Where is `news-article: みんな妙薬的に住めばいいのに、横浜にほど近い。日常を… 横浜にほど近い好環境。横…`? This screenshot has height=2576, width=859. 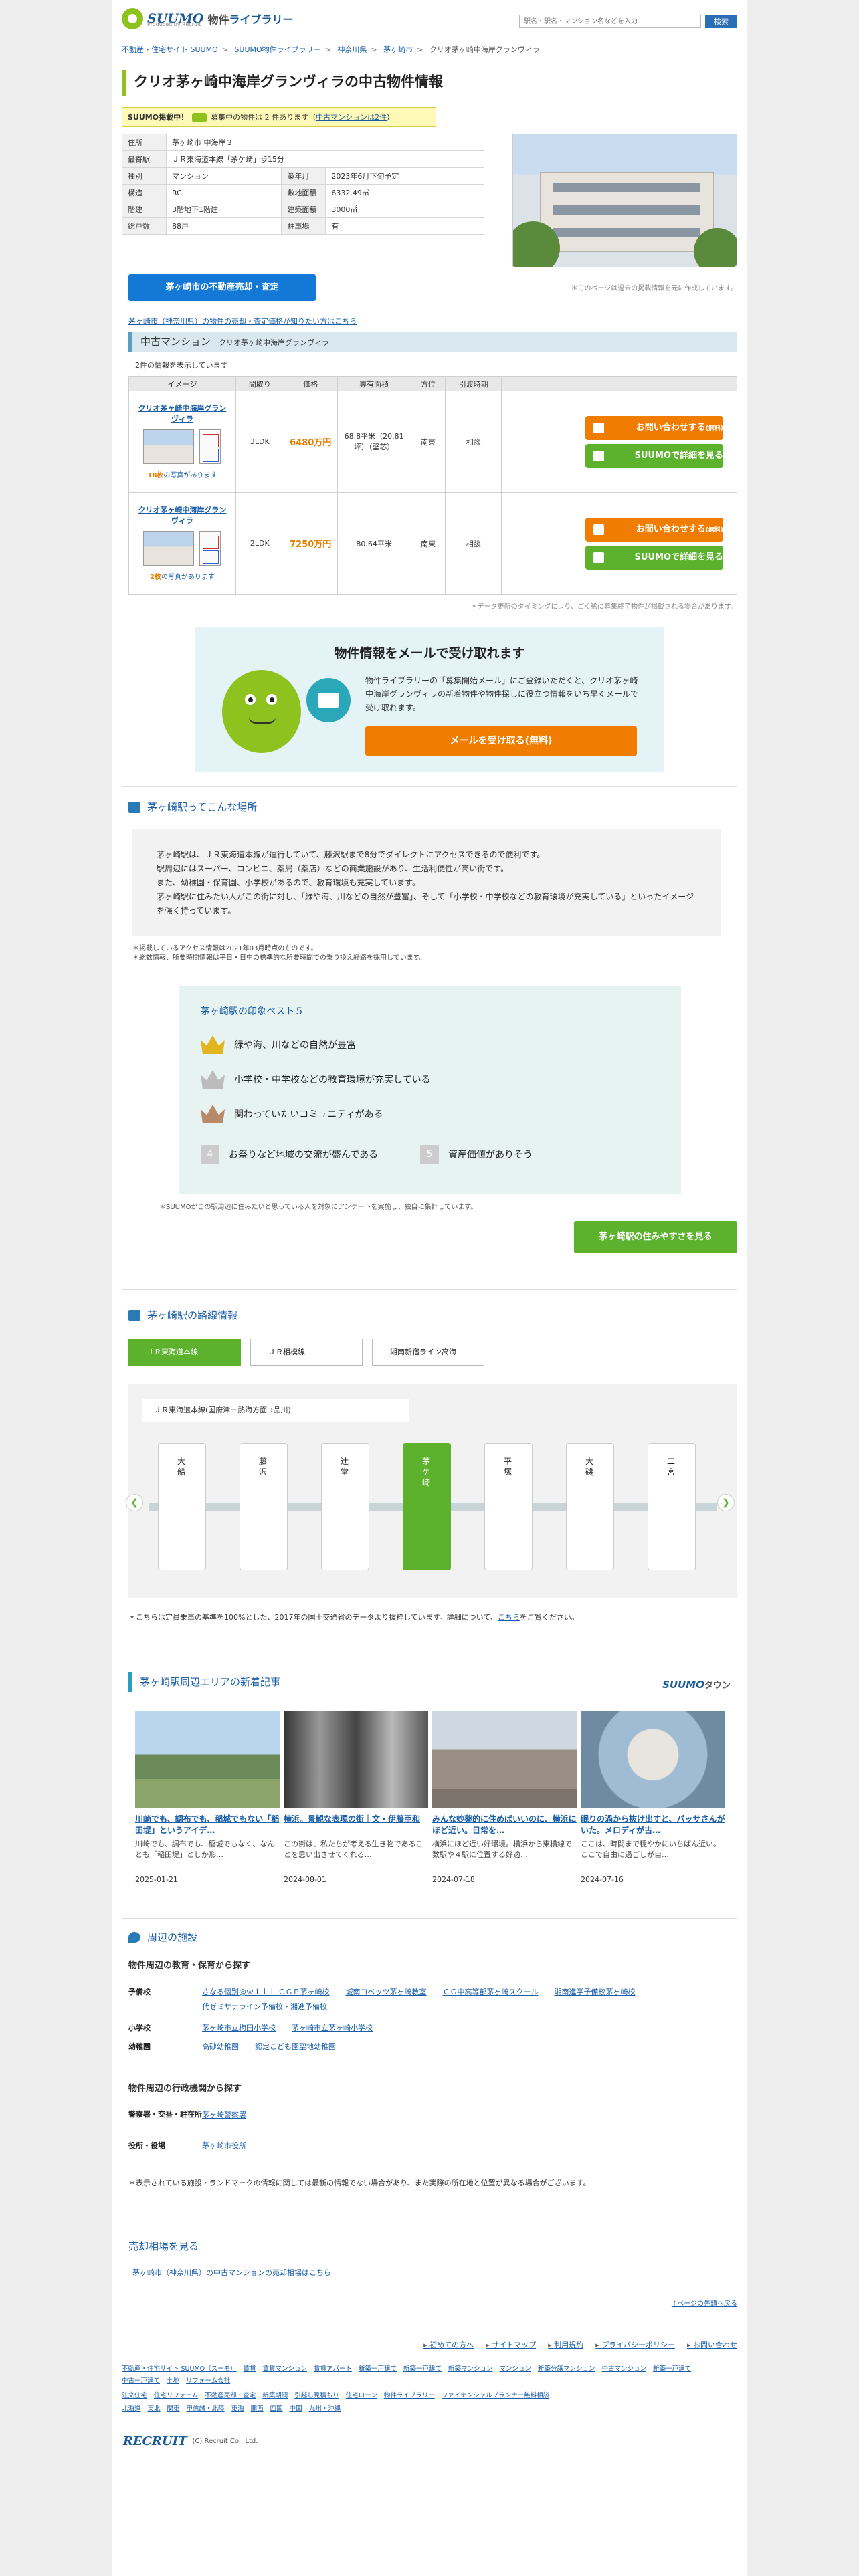
news-article: みんな妙薬的に住めばいいのに、横浜にほど近い。日常を… 横浜にほど近い好環境。横… is located at coordinates (504, 1798).